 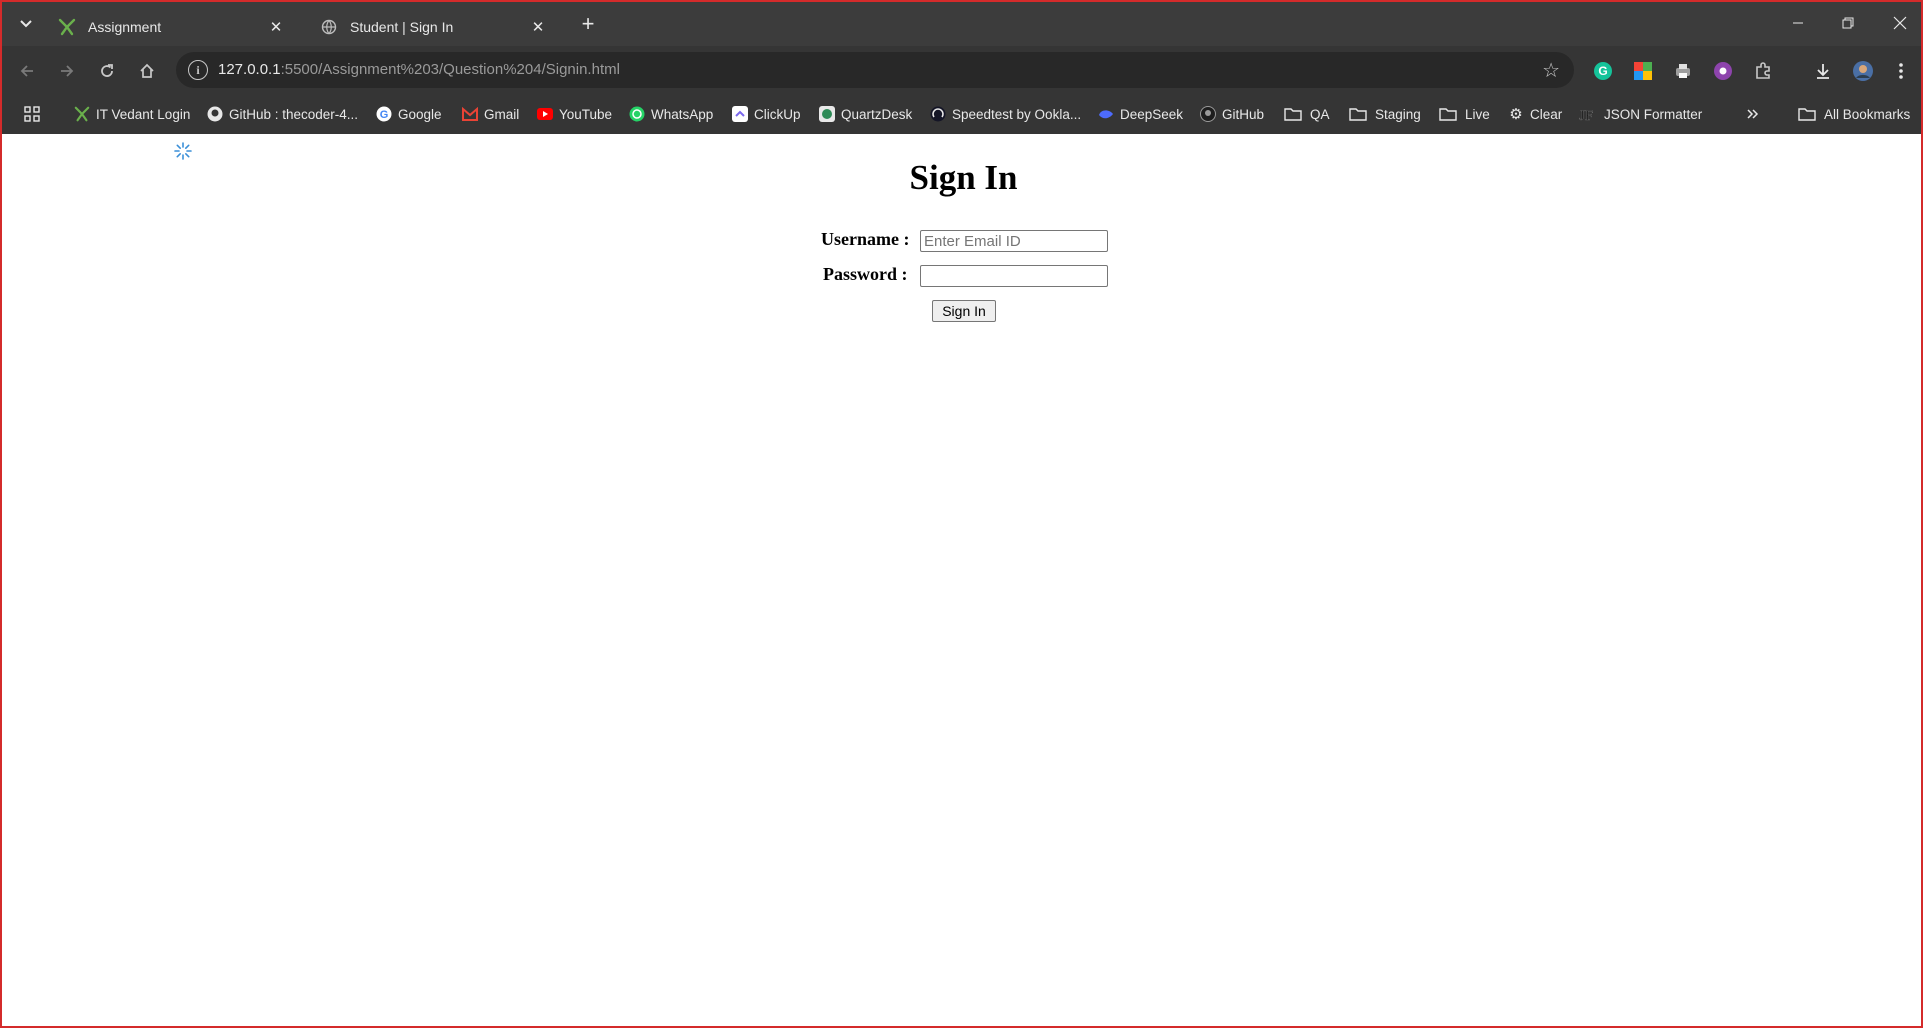 I want to click on back-button, so click(x=27, y=71).